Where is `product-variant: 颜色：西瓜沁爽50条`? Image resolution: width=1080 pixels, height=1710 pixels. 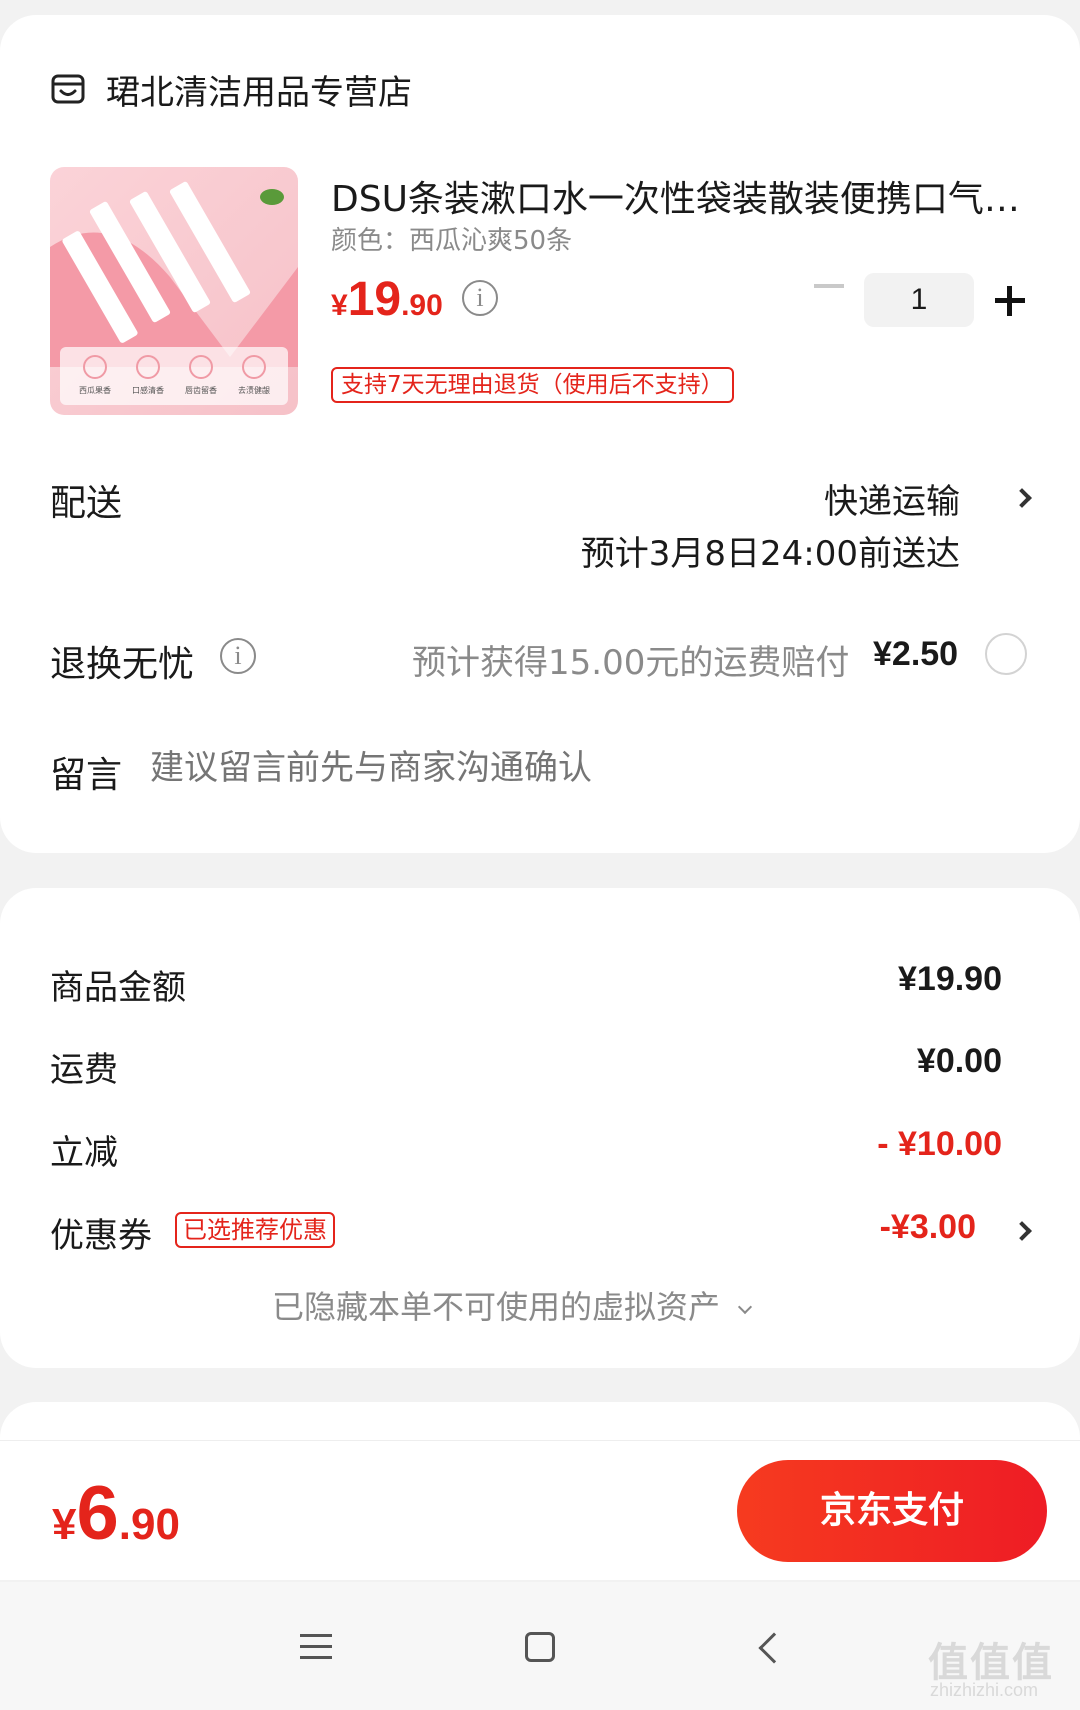 product-variant: 颜色：西瓜沁爽50条 is located at coordinates (451, 238).